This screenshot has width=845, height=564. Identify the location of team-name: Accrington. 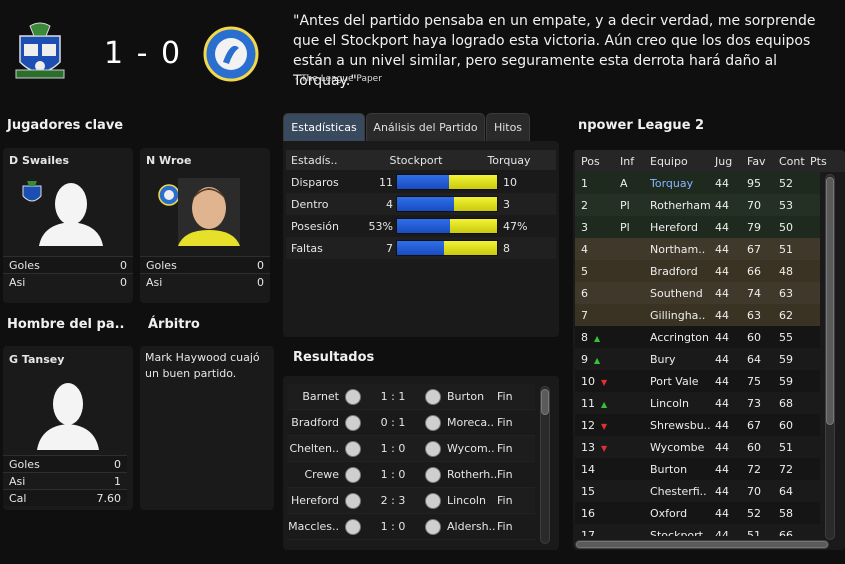
(682, 337).